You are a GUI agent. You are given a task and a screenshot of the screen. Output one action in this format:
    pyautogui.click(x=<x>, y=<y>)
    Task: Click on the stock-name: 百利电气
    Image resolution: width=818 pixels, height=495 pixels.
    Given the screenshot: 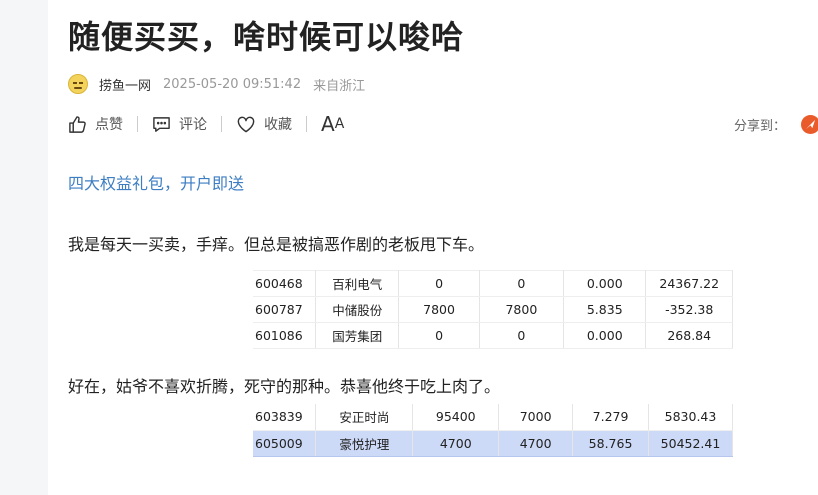 What is the action you would take?
    pyautogui.click(x=357, y=283)
    